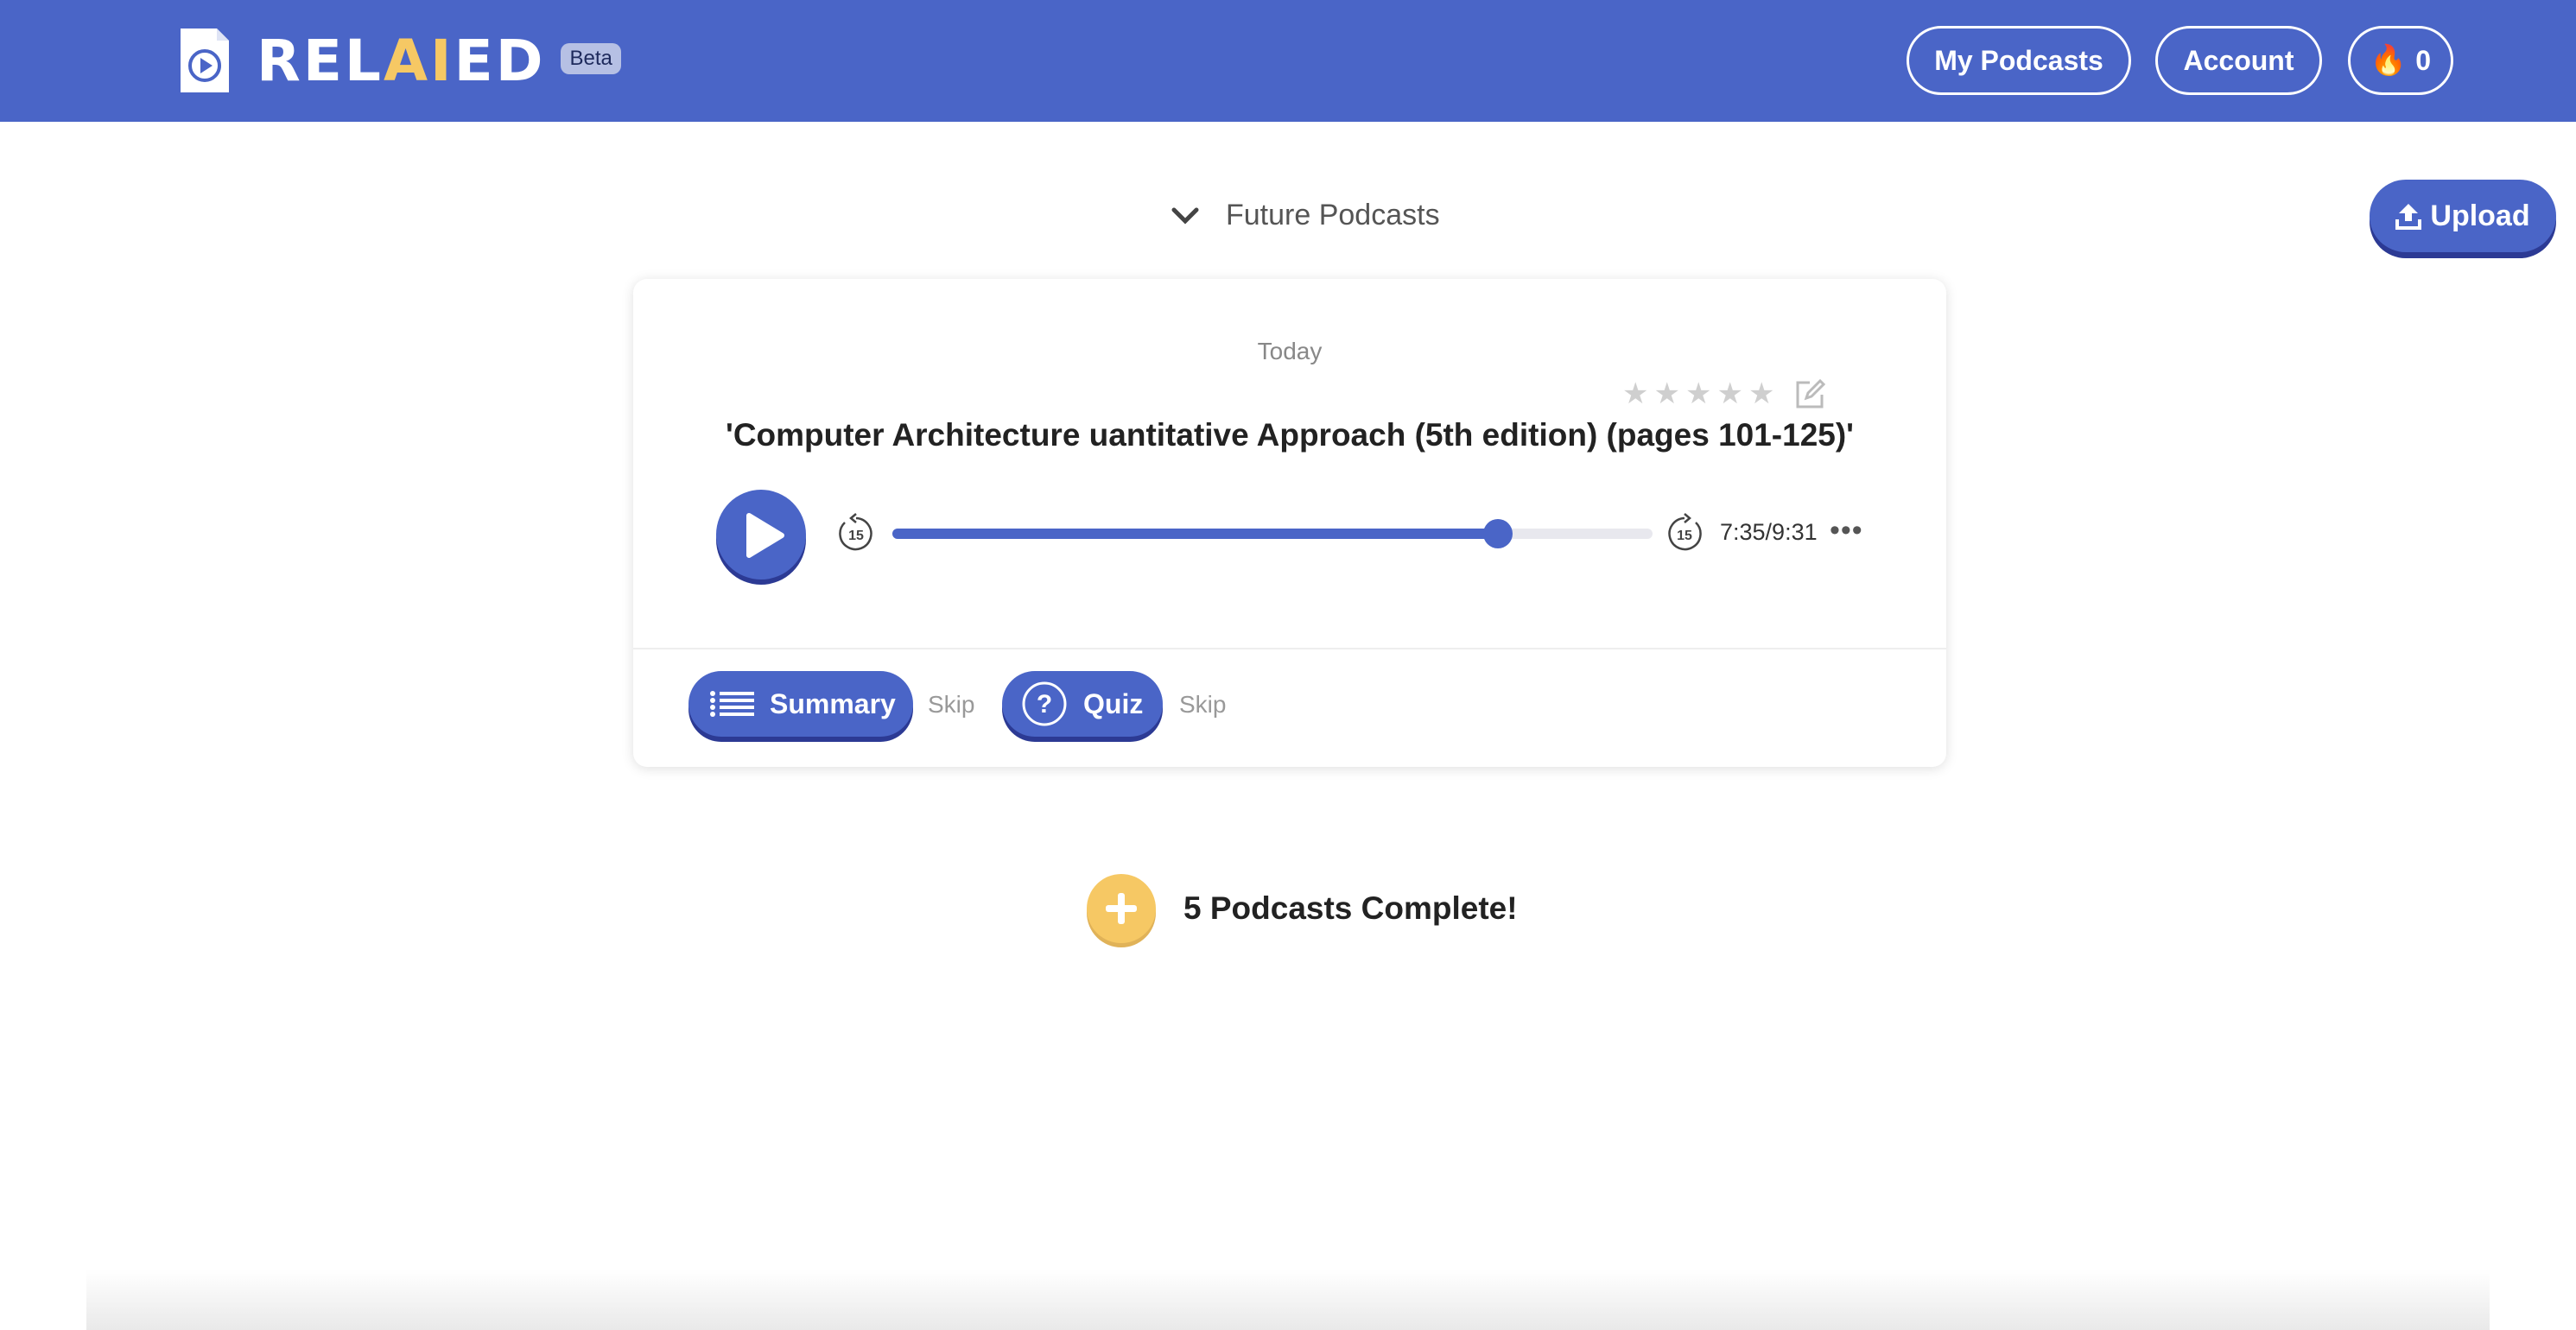 This screenshot has width=2576, height=1330. I want to click on rewind-15-icon: 15, so click(856, 534).